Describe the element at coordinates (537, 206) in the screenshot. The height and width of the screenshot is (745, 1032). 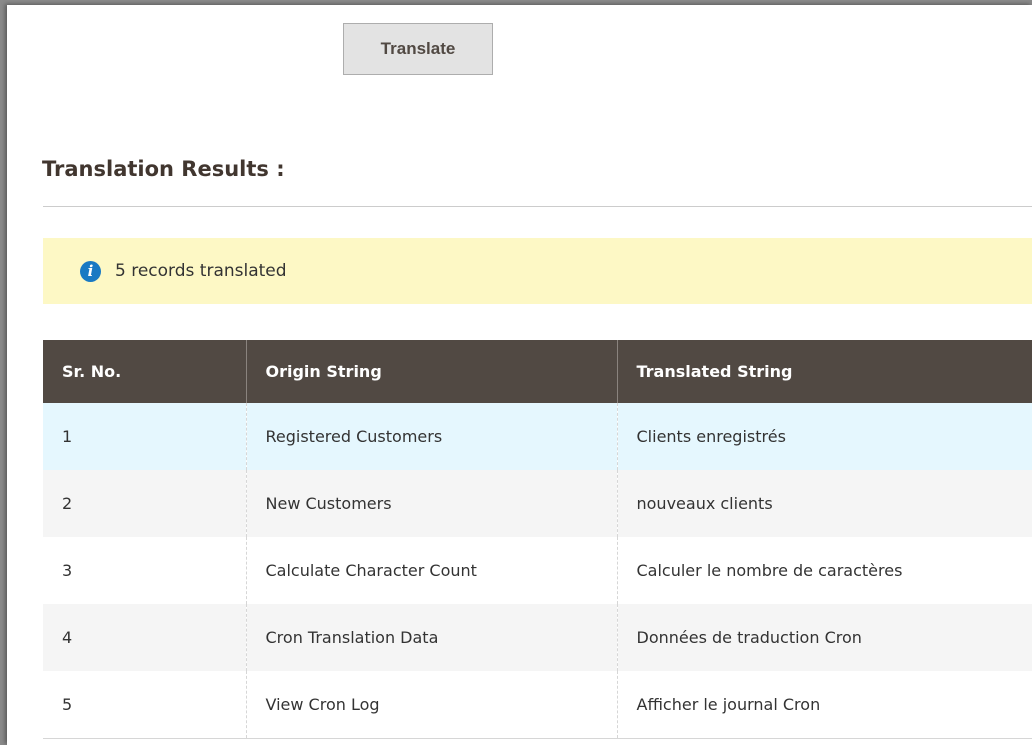
I see `section-divider` at that location.